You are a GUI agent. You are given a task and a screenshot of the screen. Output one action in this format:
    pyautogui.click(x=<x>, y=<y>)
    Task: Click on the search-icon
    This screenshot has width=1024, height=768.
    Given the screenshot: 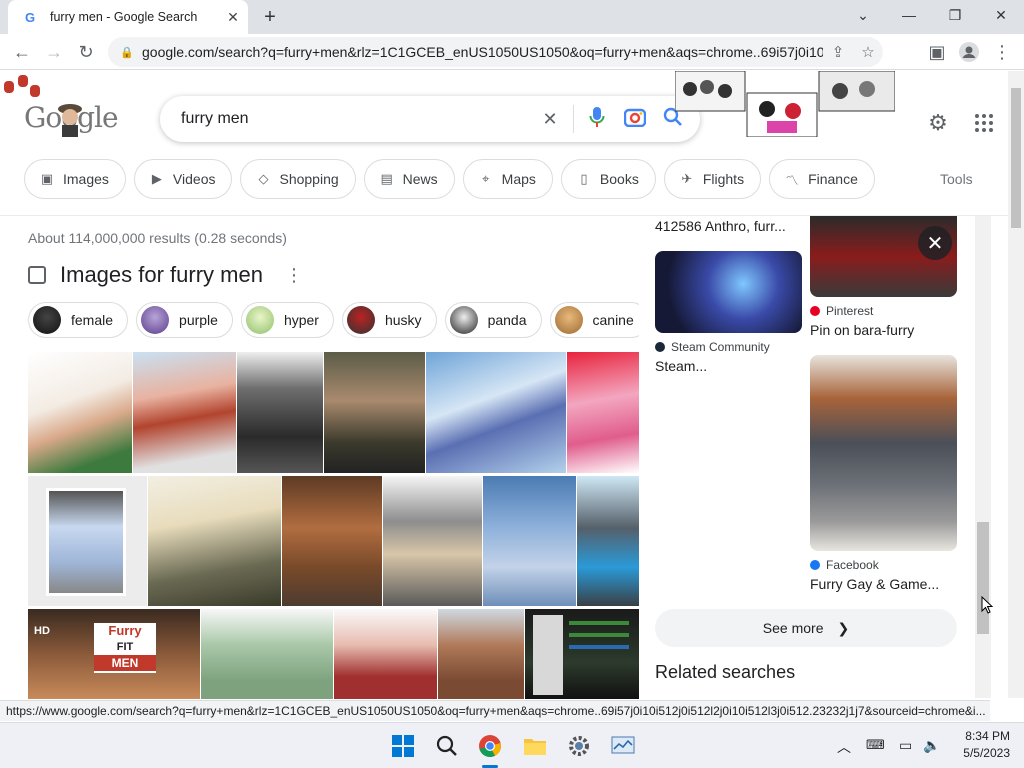 What is the action you would take?
    pyautogui.click(x=447, y=746)
    